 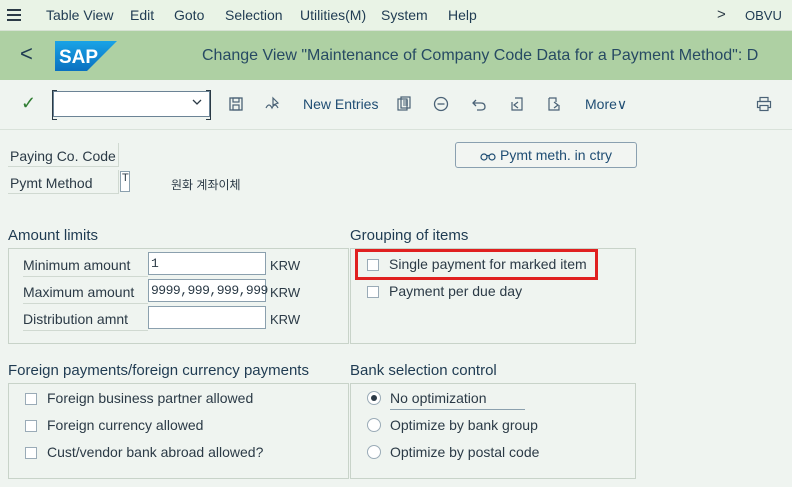 What do you see at coordinates (404, 104) in the screenshot?
I see `copy-as-icon` at bounding box center [404, 104].